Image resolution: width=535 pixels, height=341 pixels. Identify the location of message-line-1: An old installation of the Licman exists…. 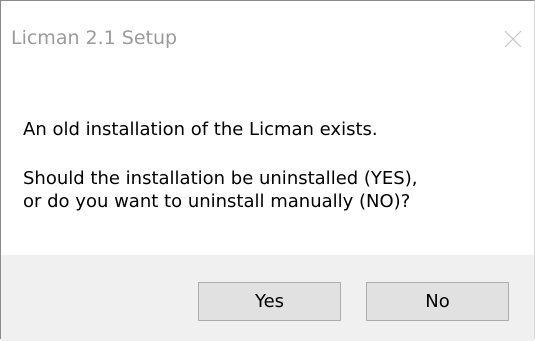
(200, 129).